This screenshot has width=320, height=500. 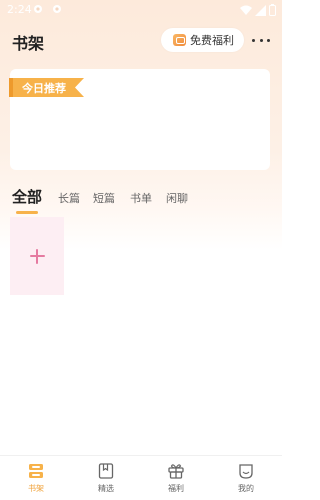 I want to click on nav-bookshelf-label: 书架, so click(x=36, y=488).